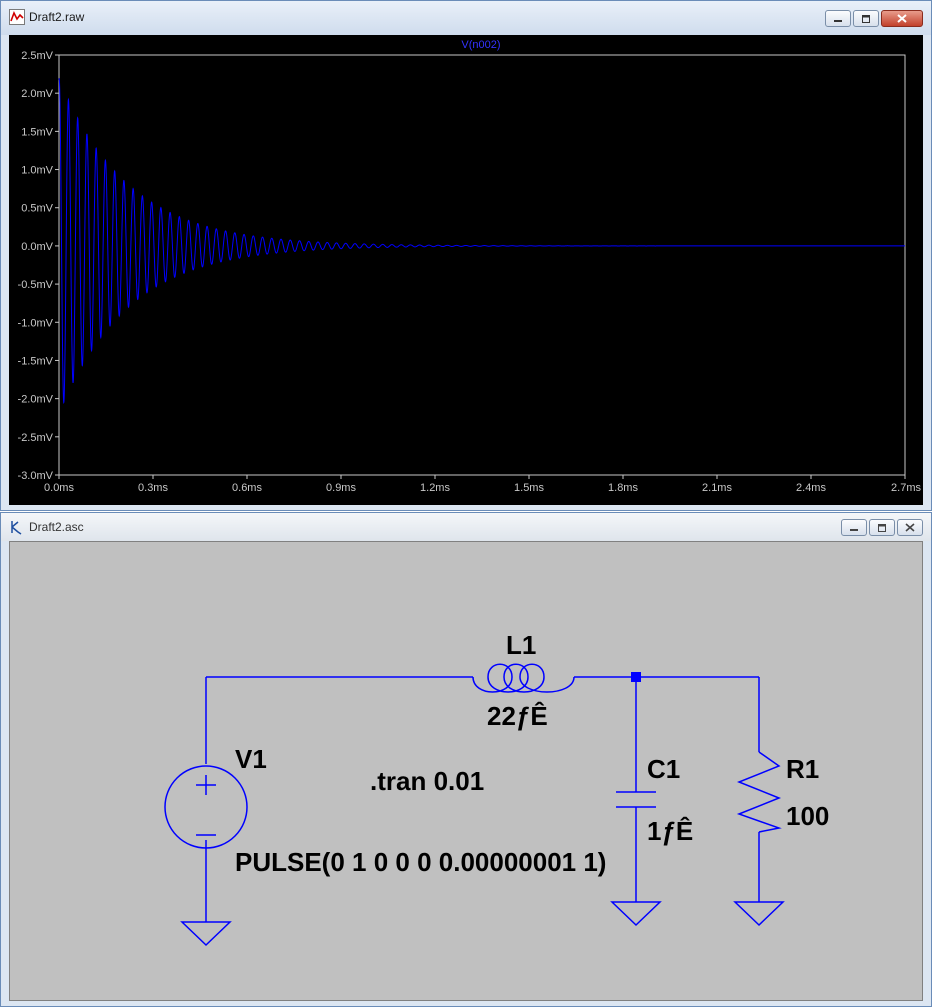 This screenshot has width=932, height=1007. What do you see at coordinates (636, 799) in the screenshot?
I see `capacitor-symbol` at bounding box center [636, 799].